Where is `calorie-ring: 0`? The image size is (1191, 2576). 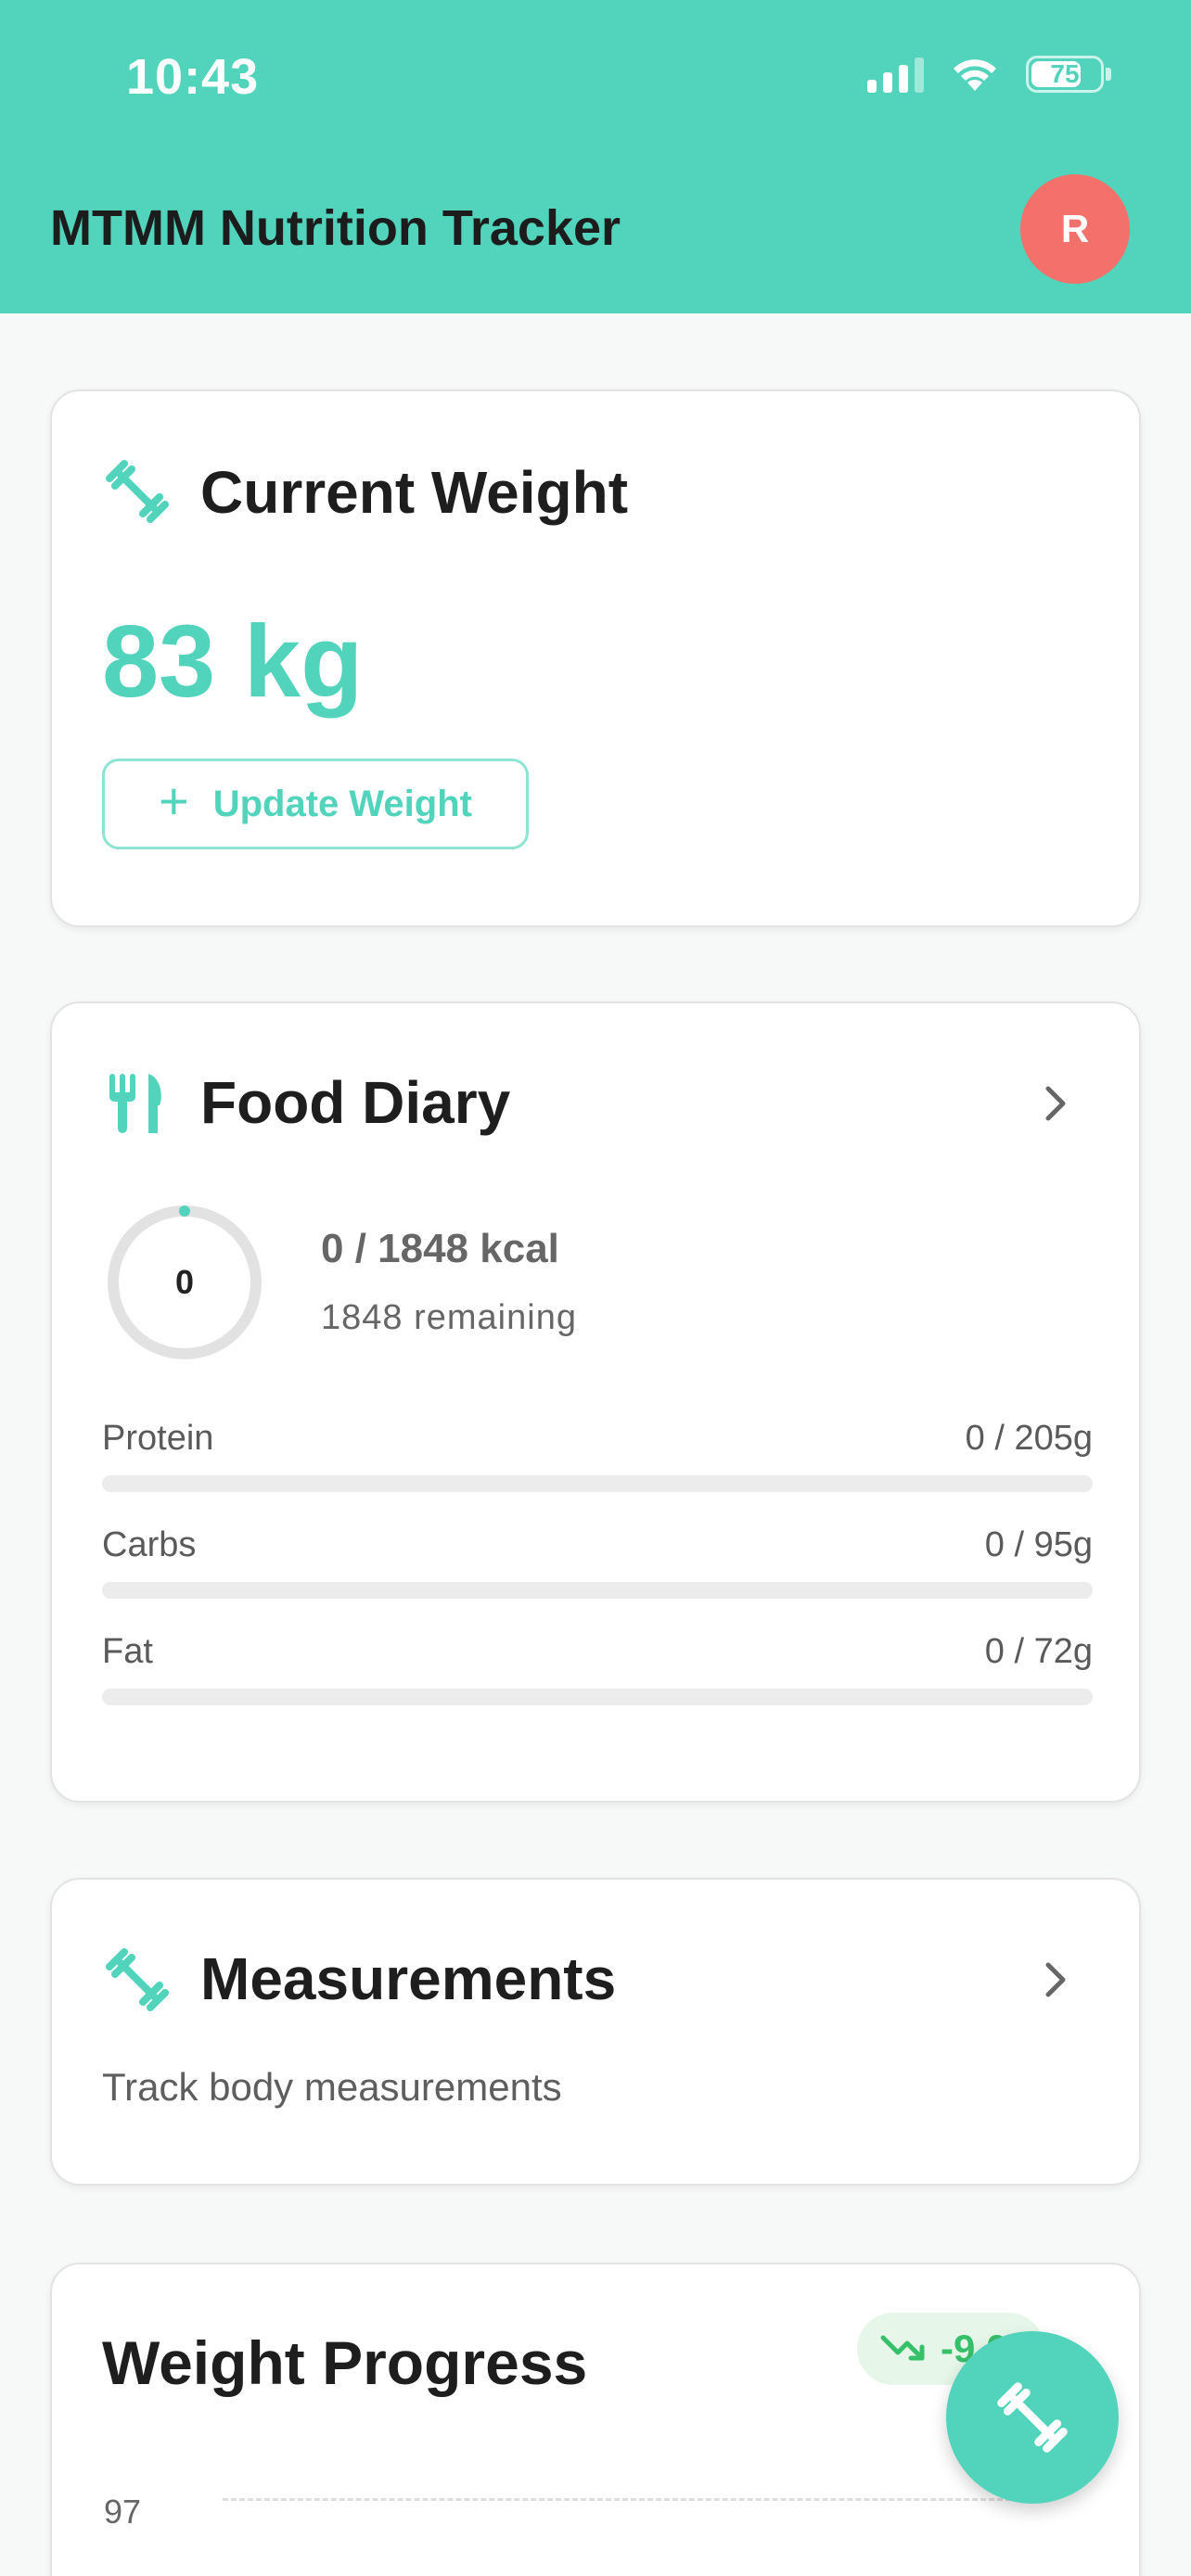 calorie-ring: 0 is located at coordinates (184, 1283).